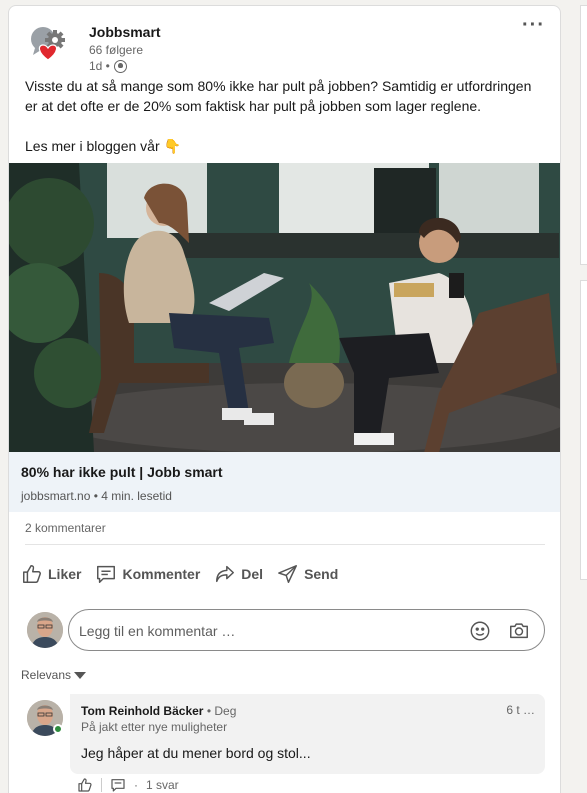  What do you see at coordinates (285, 146) in the screenshot?
I see `post-paragraph-blog: Les mer i bloggen vår 👇` at bounding box center [285, 146].